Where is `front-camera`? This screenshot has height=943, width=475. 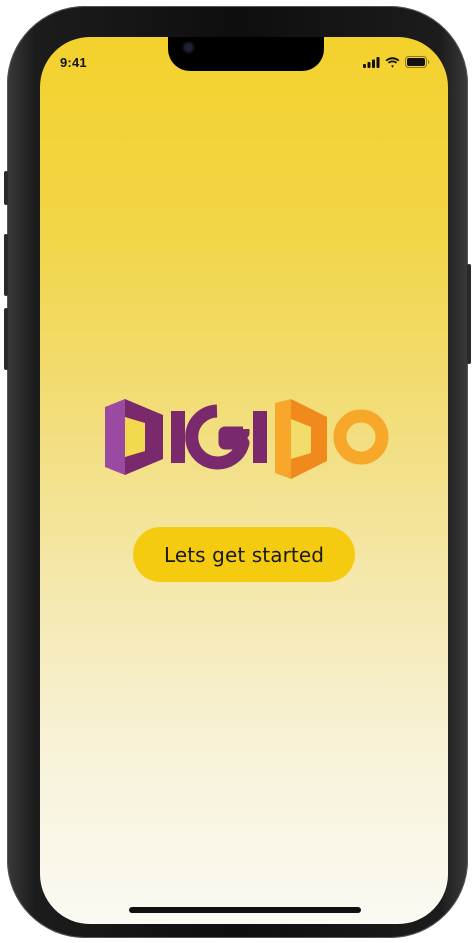 front-camera is located at coordinates (188, 47).